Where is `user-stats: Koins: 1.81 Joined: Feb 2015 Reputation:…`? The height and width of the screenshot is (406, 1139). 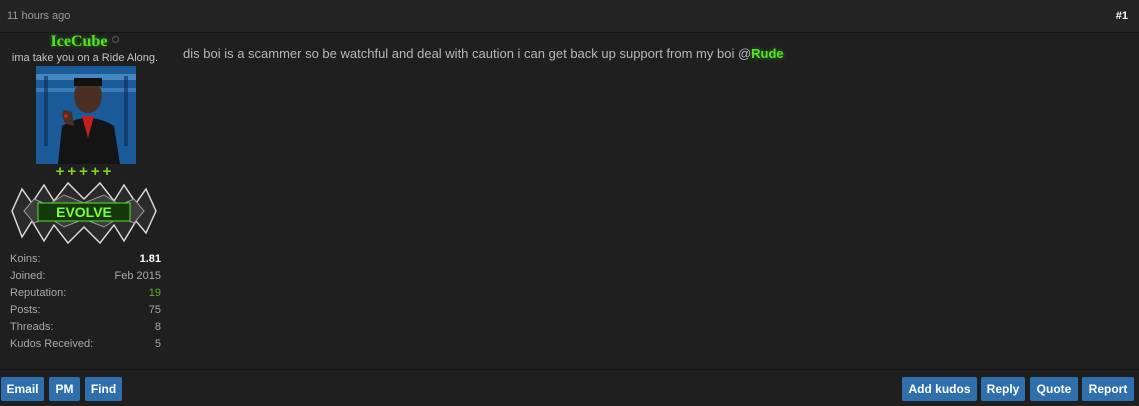 user-stats: Koins: 1.81 Joined: Feb 2015 Reputation:… is located at coordinates (85, 302).